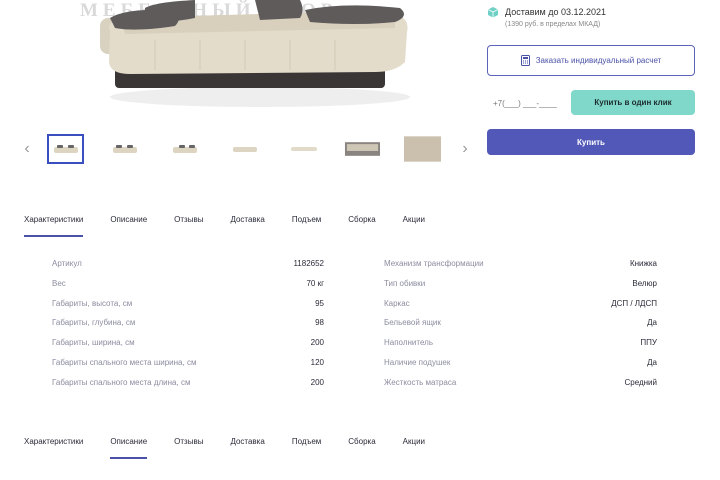  I want to click on delivery-date: Доставим до 03.12.2021, so click(556, 12).